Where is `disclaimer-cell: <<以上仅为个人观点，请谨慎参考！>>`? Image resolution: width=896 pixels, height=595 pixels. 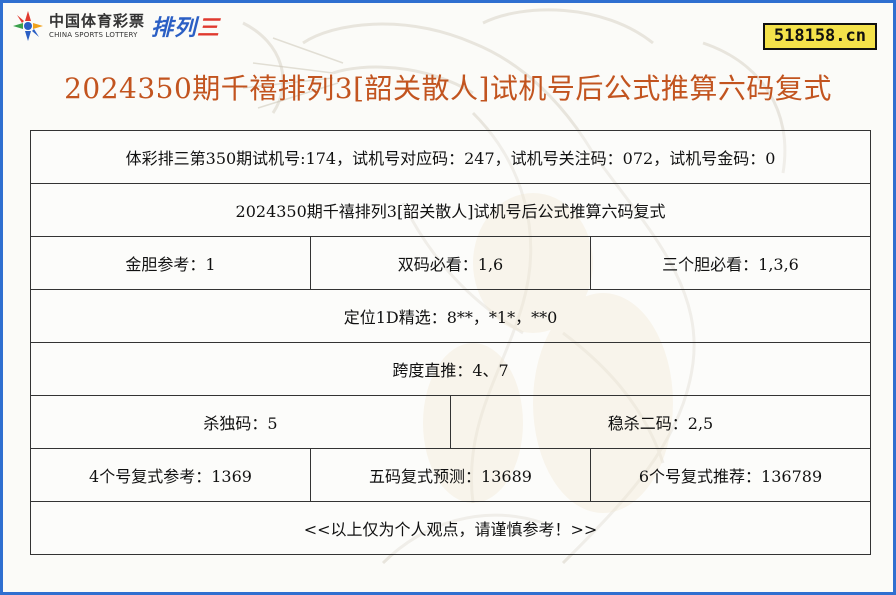 disclaimer-cell: <<以上仅为个人观点，请谨慎参考！>> is located at coordinates (450, 528).